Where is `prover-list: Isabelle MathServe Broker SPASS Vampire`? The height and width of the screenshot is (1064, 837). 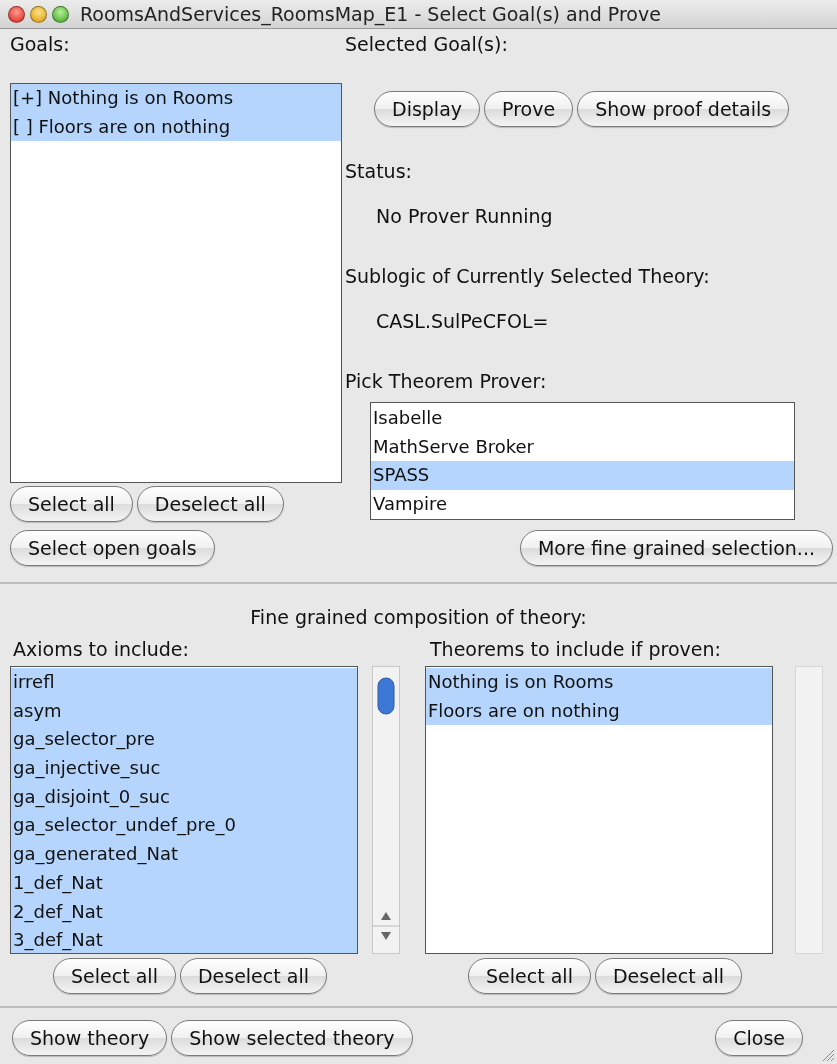
prover-list: Isabelle MathServe Broker SPASS Vampire is located at coordinates (582, 461).